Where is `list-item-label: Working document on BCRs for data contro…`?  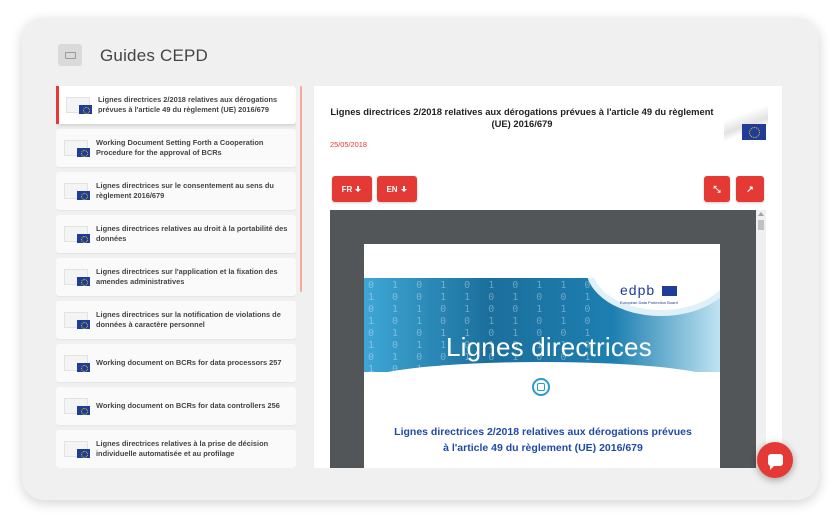
list-item-label: Working document on BCRs for data contro… is located at coordinates (188, 406).